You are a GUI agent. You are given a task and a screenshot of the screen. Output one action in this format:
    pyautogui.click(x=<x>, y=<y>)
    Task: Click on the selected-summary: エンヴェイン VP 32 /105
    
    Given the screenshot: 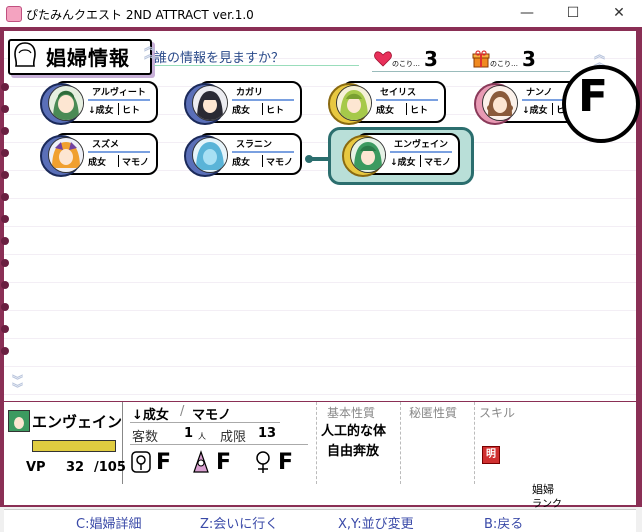 What is the action you would take?
    pyautogui.click(x=65, y=443)
    